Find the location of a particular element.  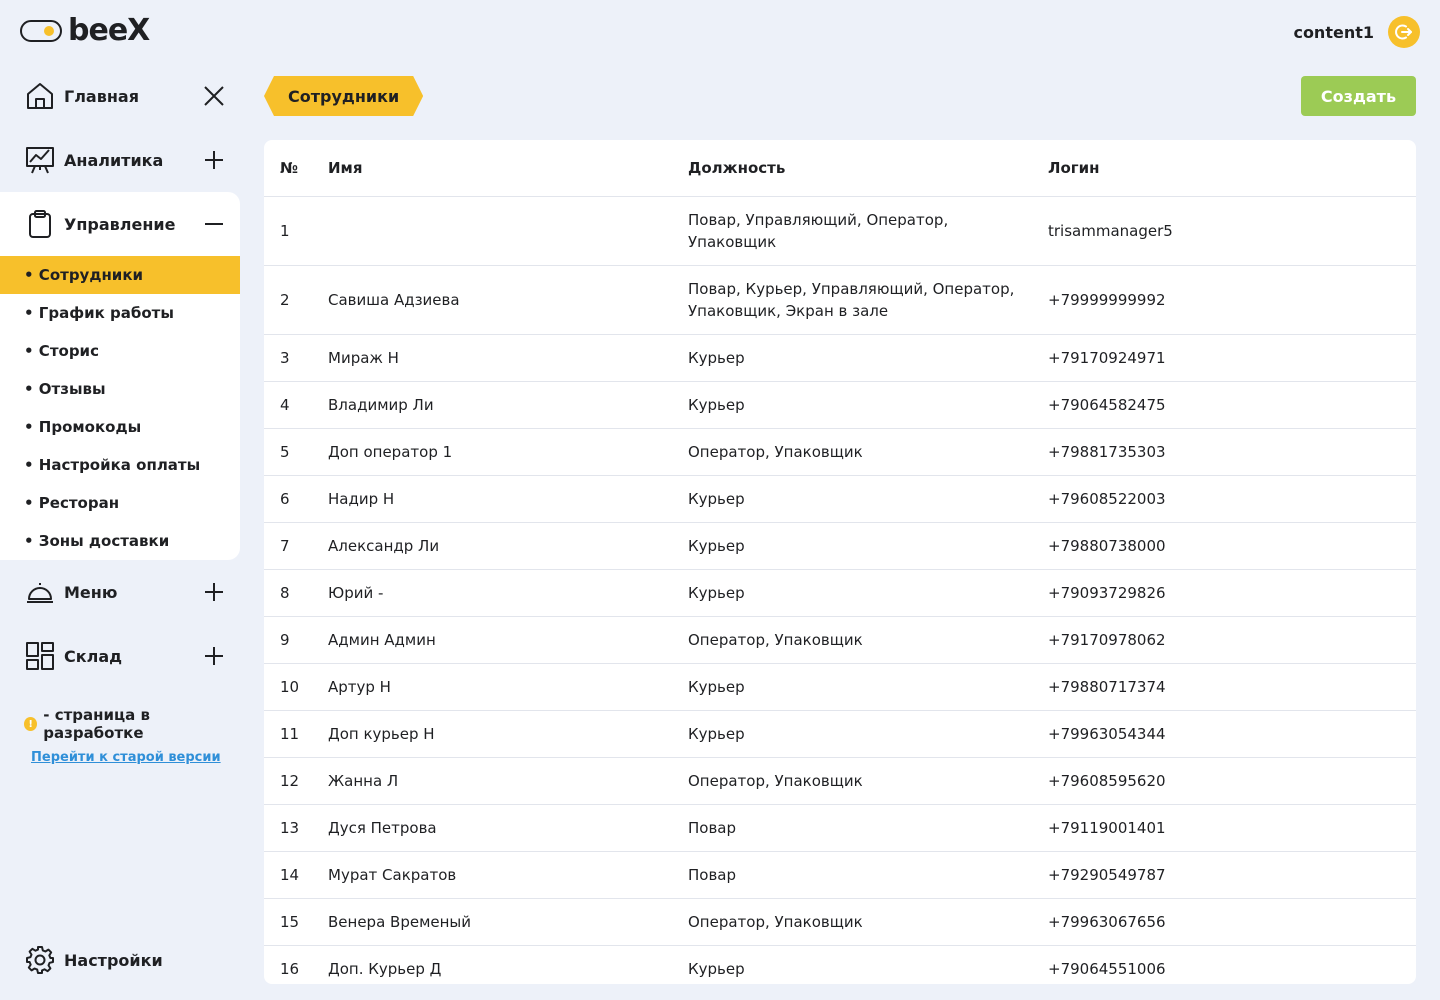

cell-name is located at coordinates (508, 231).